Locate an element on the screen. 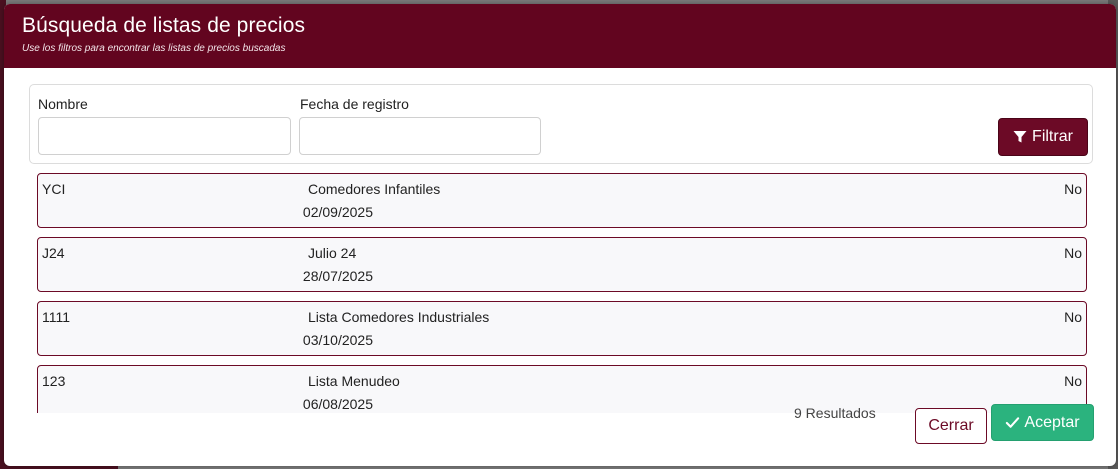 This screenshot has height=469, width=1118. date-label: Fecha de registro is located at coordinates (354, 104).